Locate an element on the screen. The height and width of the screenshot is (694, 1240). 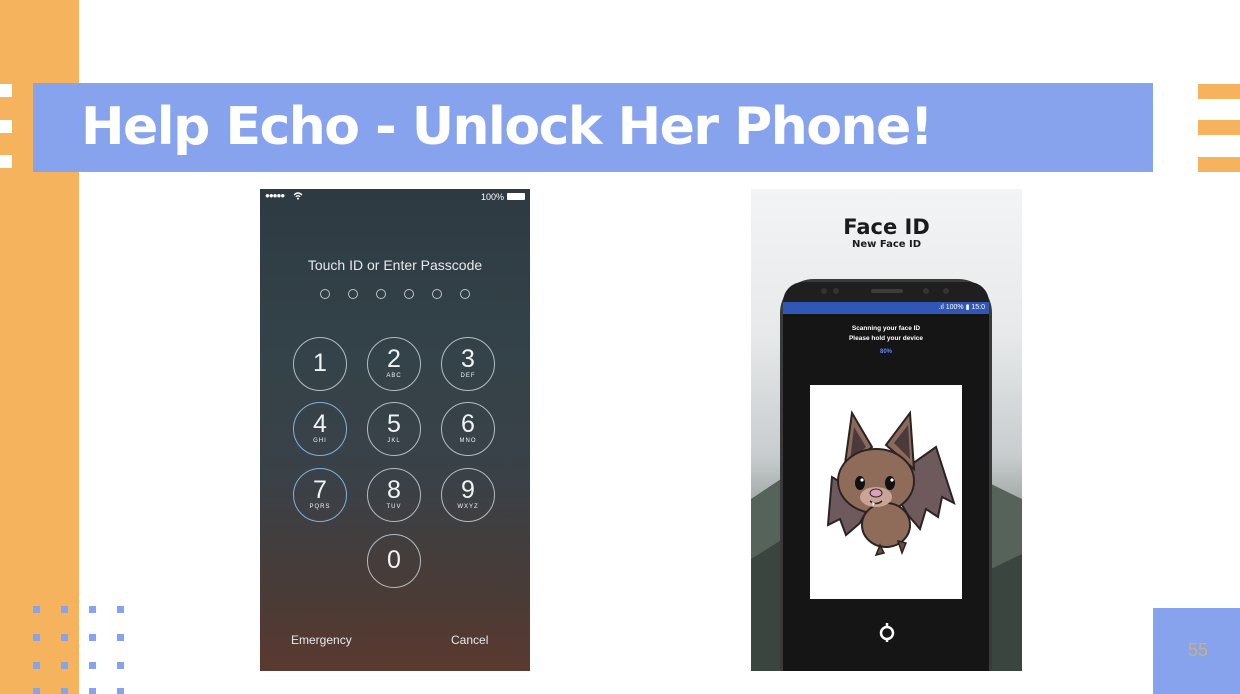
key-9: 9 WXYZ is located at coordinates (468, 495).